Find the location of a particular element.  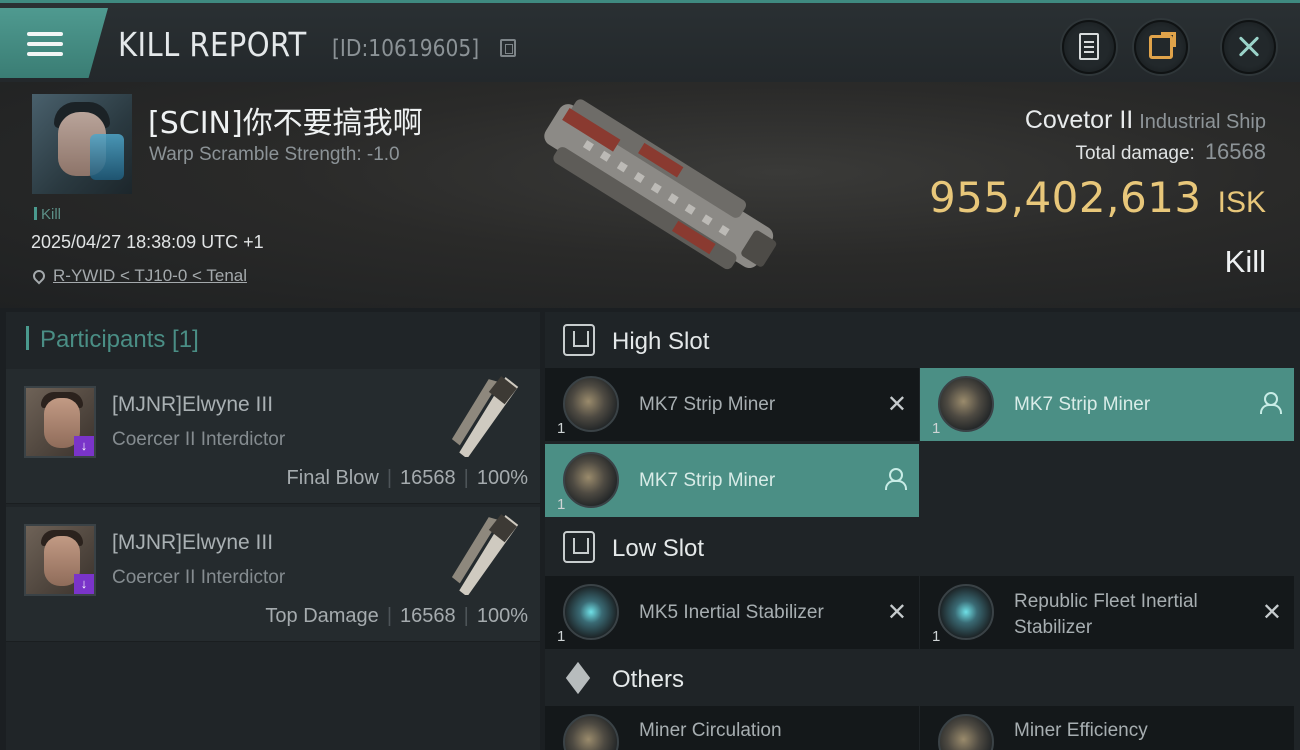

module-name: Miner Efficiency is located at coordinates (1081, 730).